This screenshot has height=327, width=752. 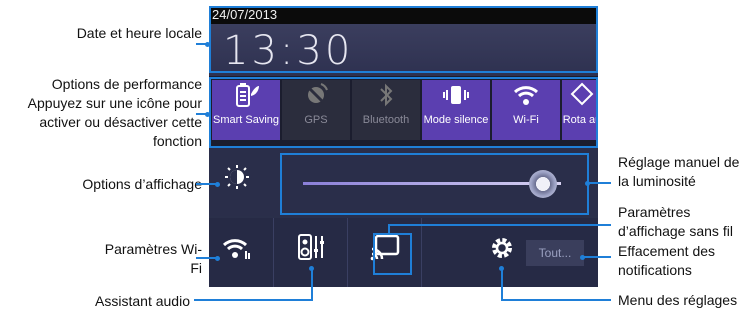 I want to click on wifi-settings-icon, so click(x=237, y=252).